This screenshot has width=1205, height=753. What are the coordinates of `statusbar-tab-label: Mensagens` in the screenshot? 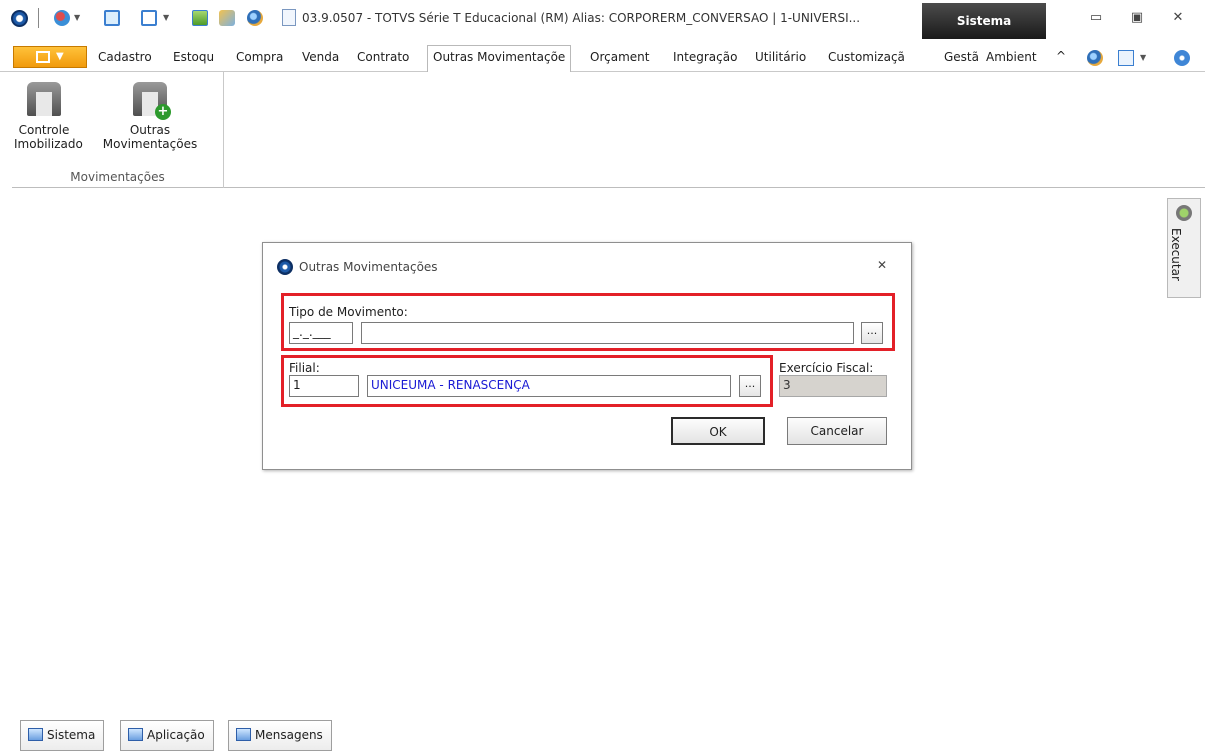 It's located at (289, 735).